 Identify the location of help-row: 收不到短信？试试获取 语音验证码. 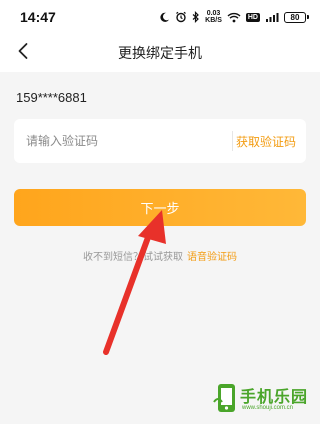
(160, 255).